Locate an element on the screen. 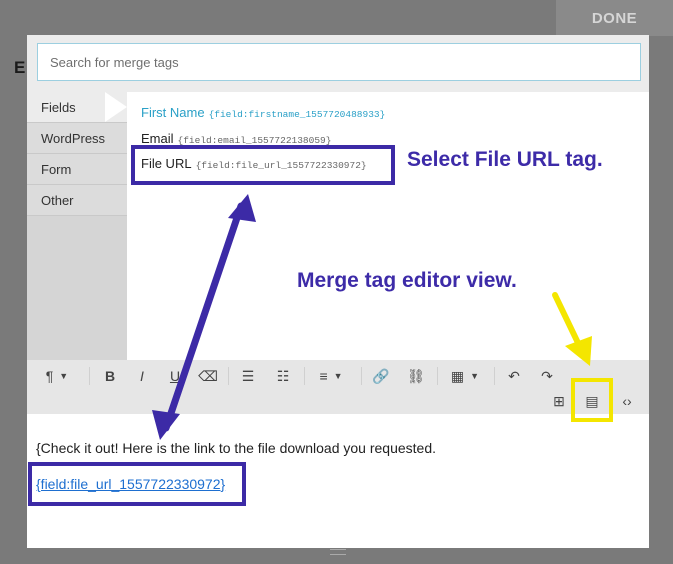  sidebar-item-form: Form is located at coordinates (77, 169).